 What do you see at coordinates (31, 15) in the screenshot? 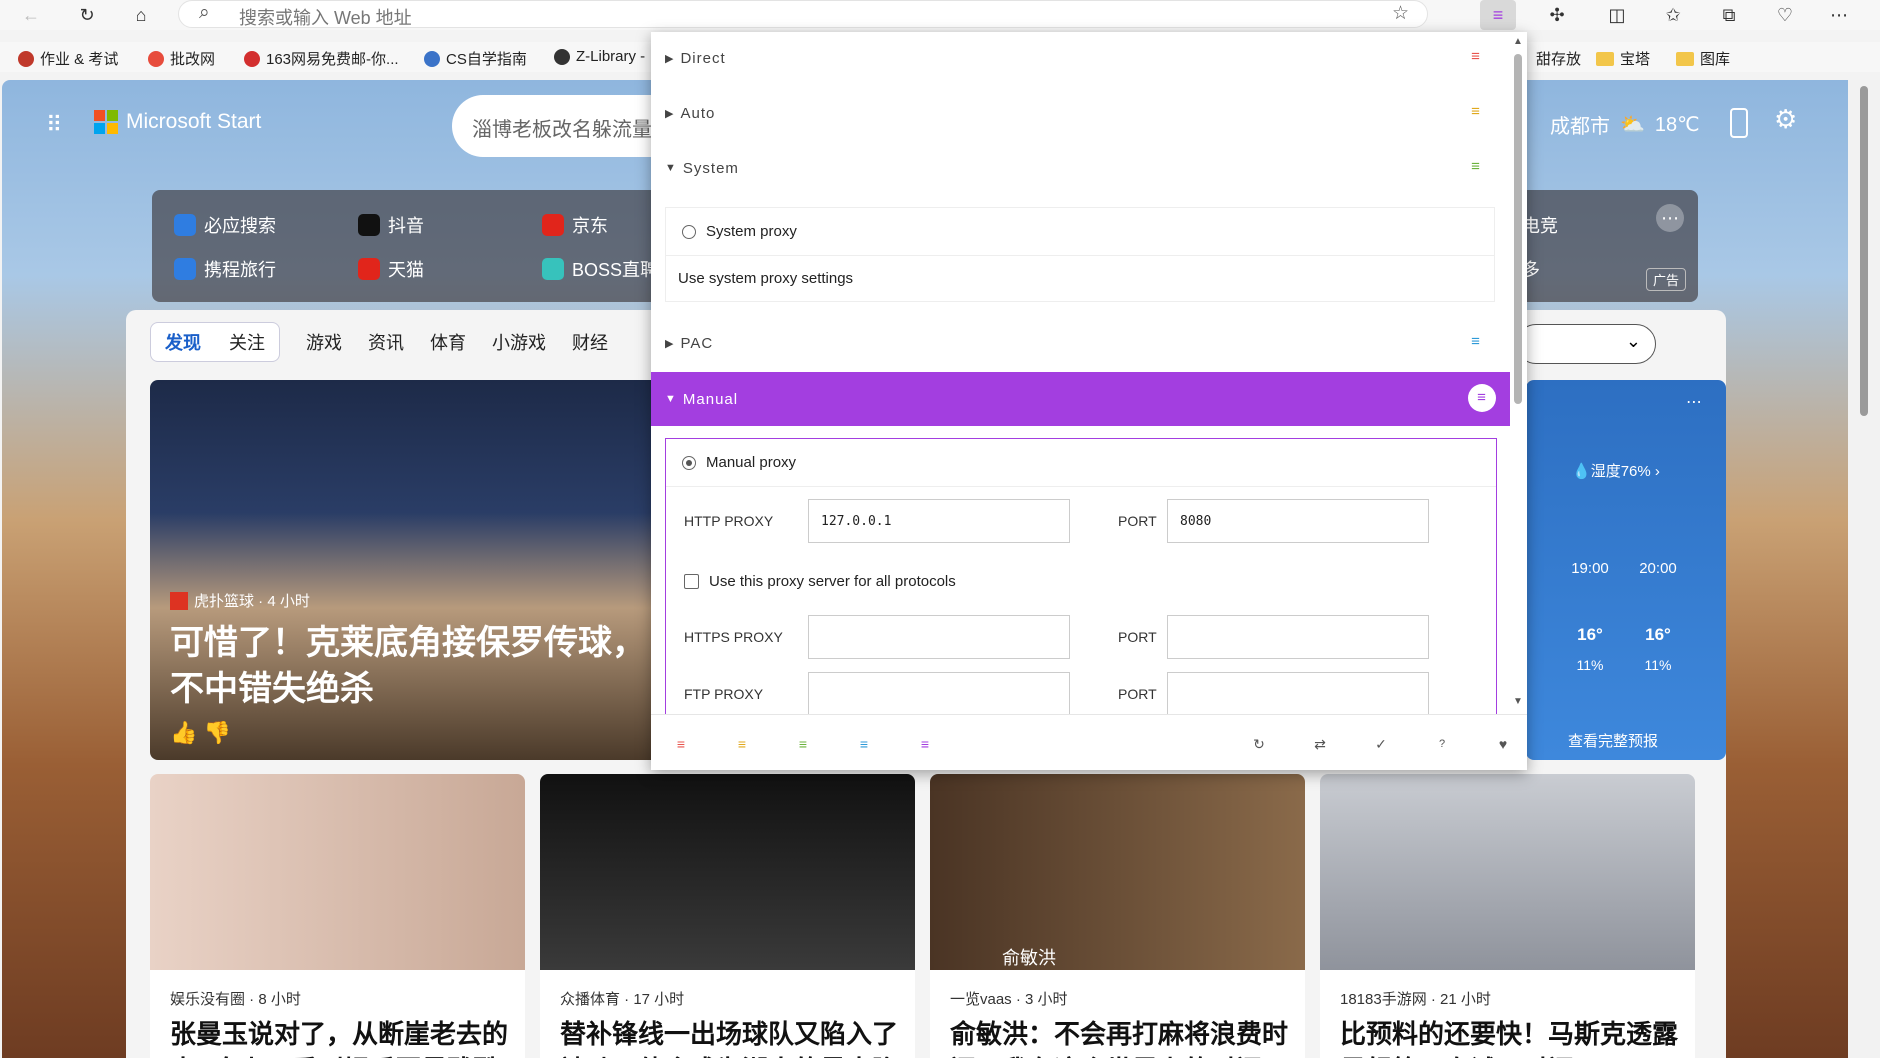
I see `back-icon: ←` at bounding box center [31, 15].